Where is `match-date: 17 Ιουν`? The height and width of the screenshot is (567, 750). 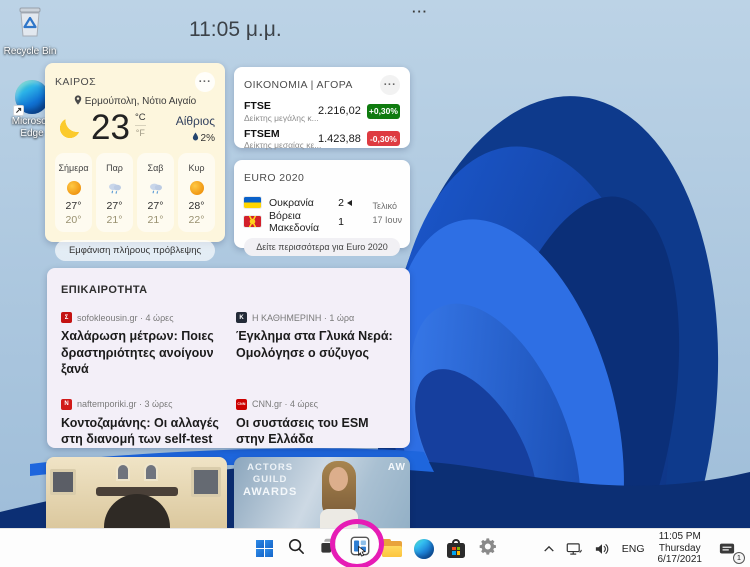
match-date: 17 Ιουν is located at coordinates (387, 219).